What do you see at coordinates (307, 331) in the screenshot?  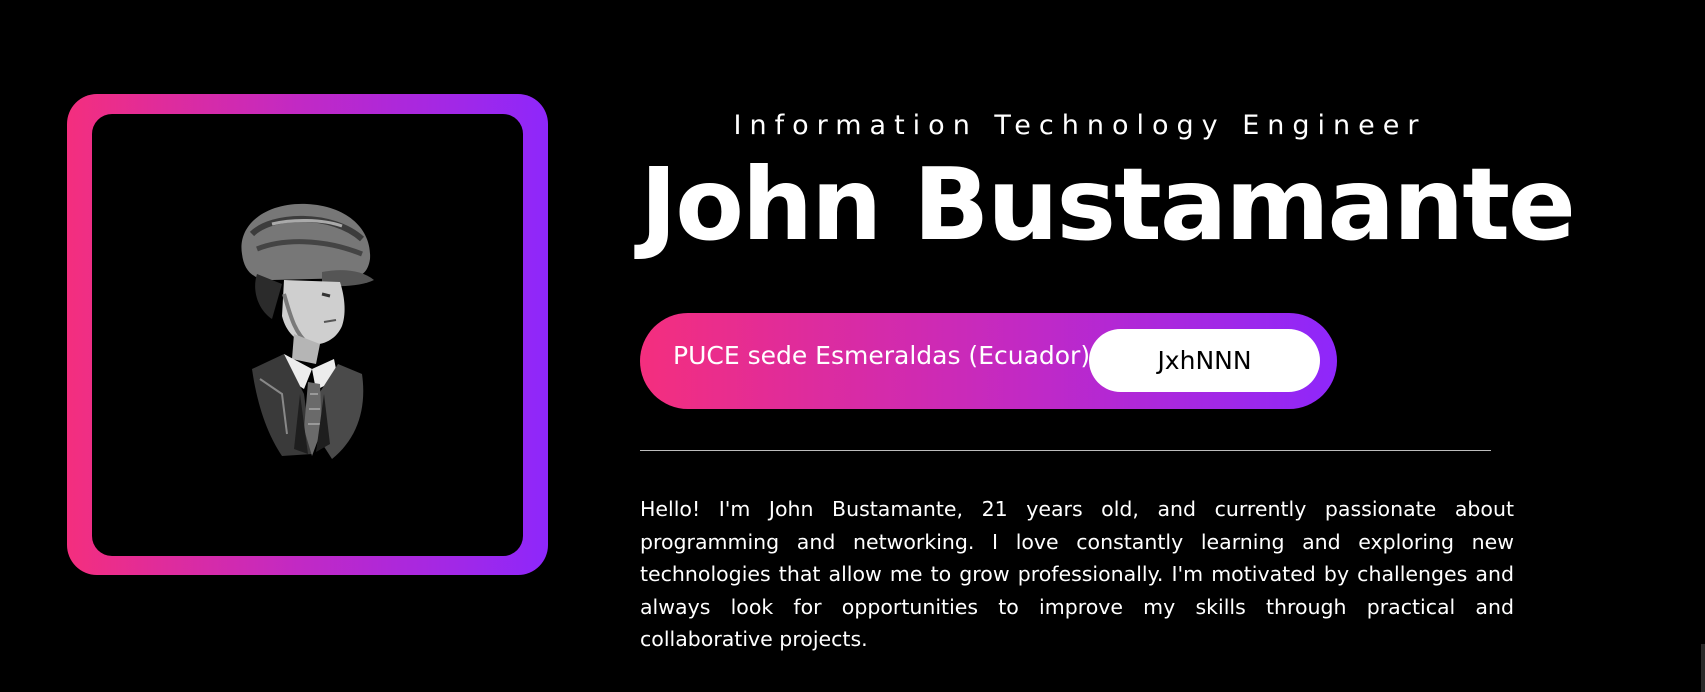 I see `portrait-icon` at bounding box center [307, 331].